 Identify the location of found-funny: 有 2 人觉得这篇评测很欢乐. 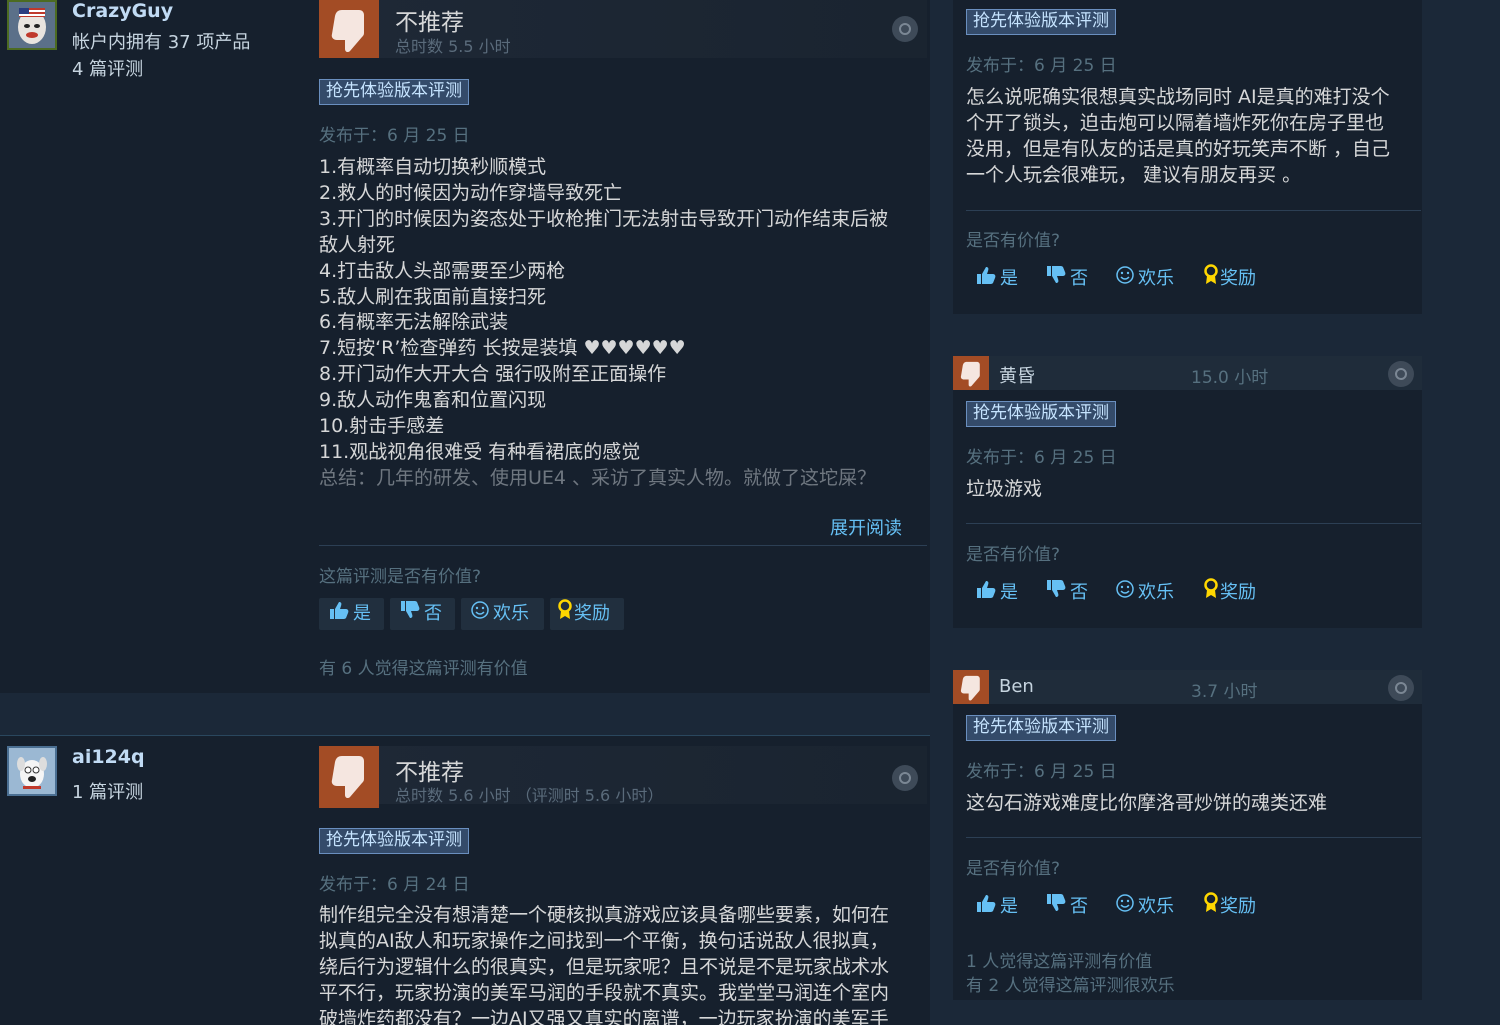
(1070, 986).